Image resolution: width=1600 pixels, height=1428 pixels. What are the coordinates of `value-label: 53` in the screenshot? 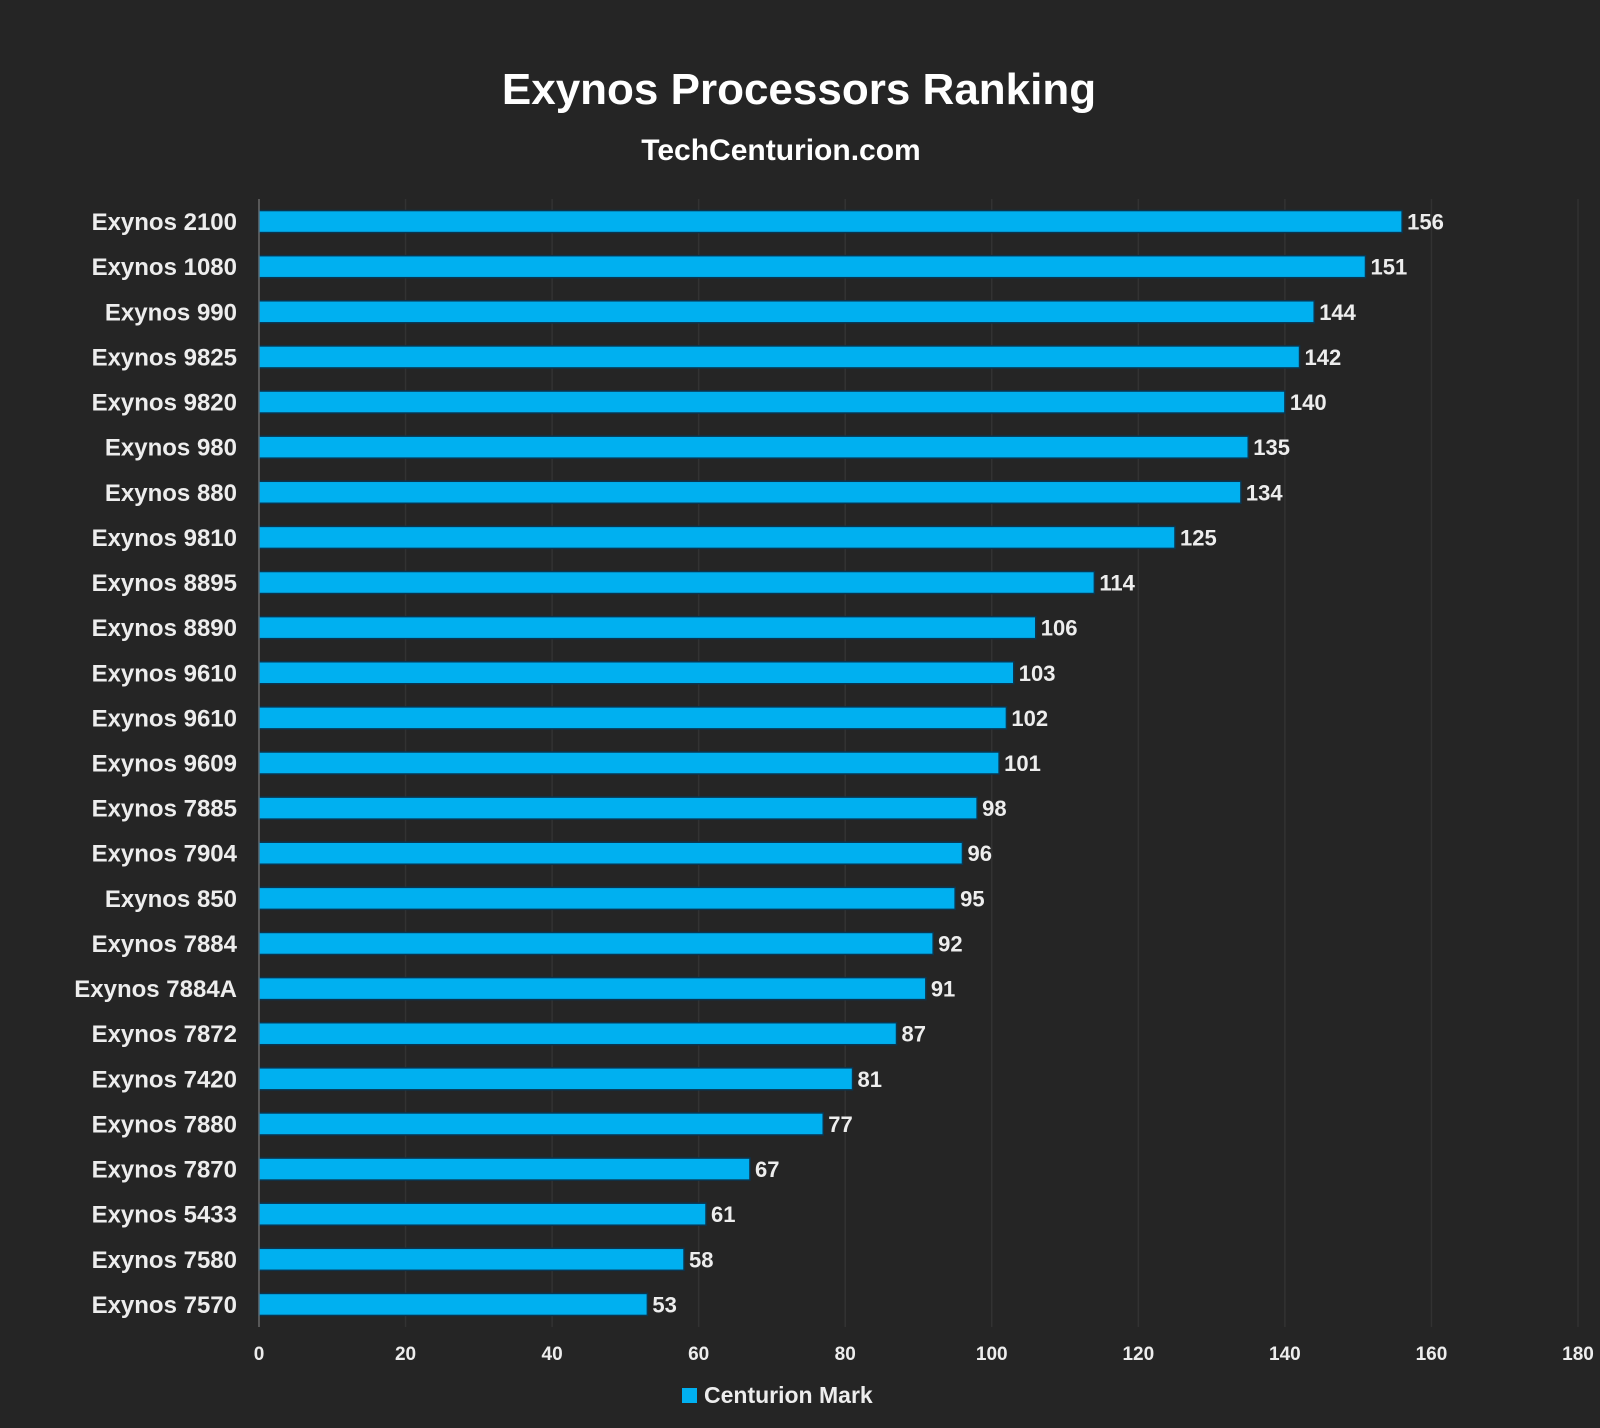 It's located at (664, 1304).